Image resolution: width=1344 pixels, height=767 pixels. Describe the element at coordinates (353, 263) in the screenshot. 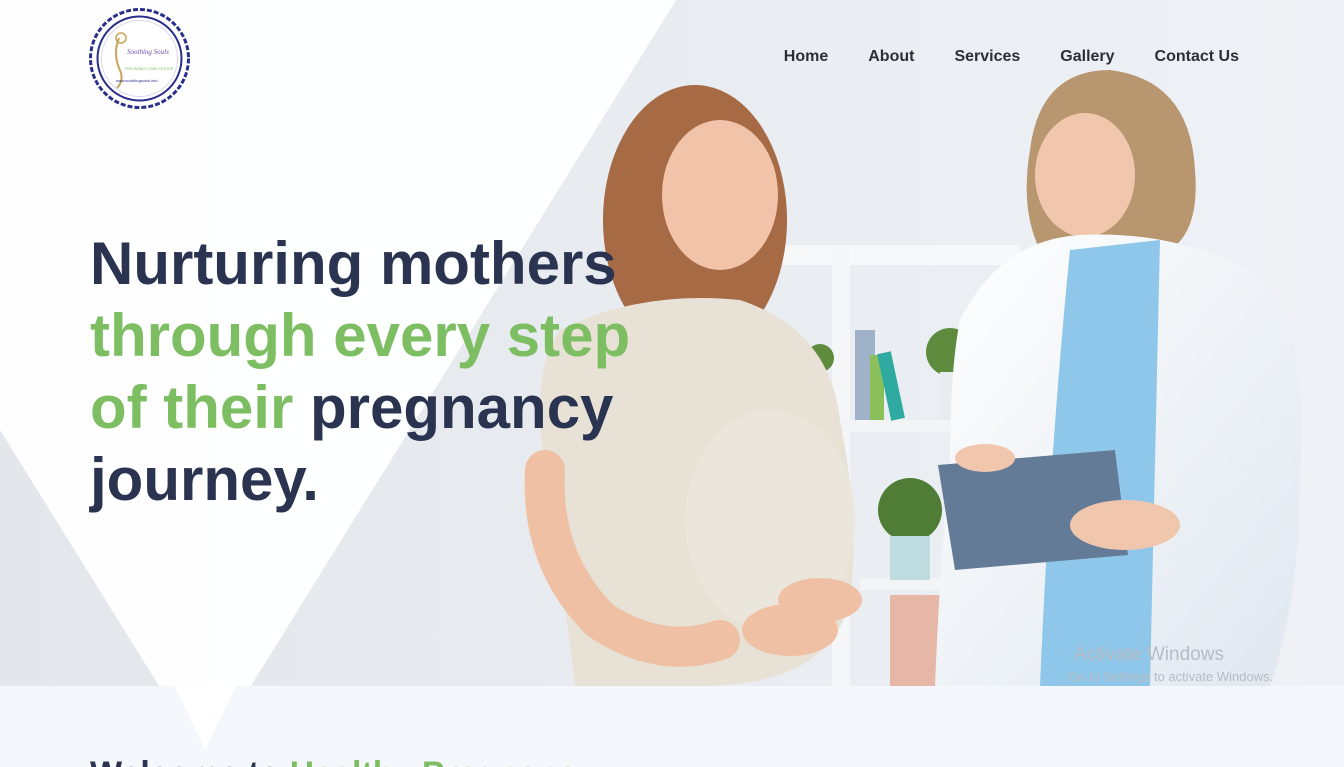

I see `headline-line-1: Nurturing mothers` at that location.